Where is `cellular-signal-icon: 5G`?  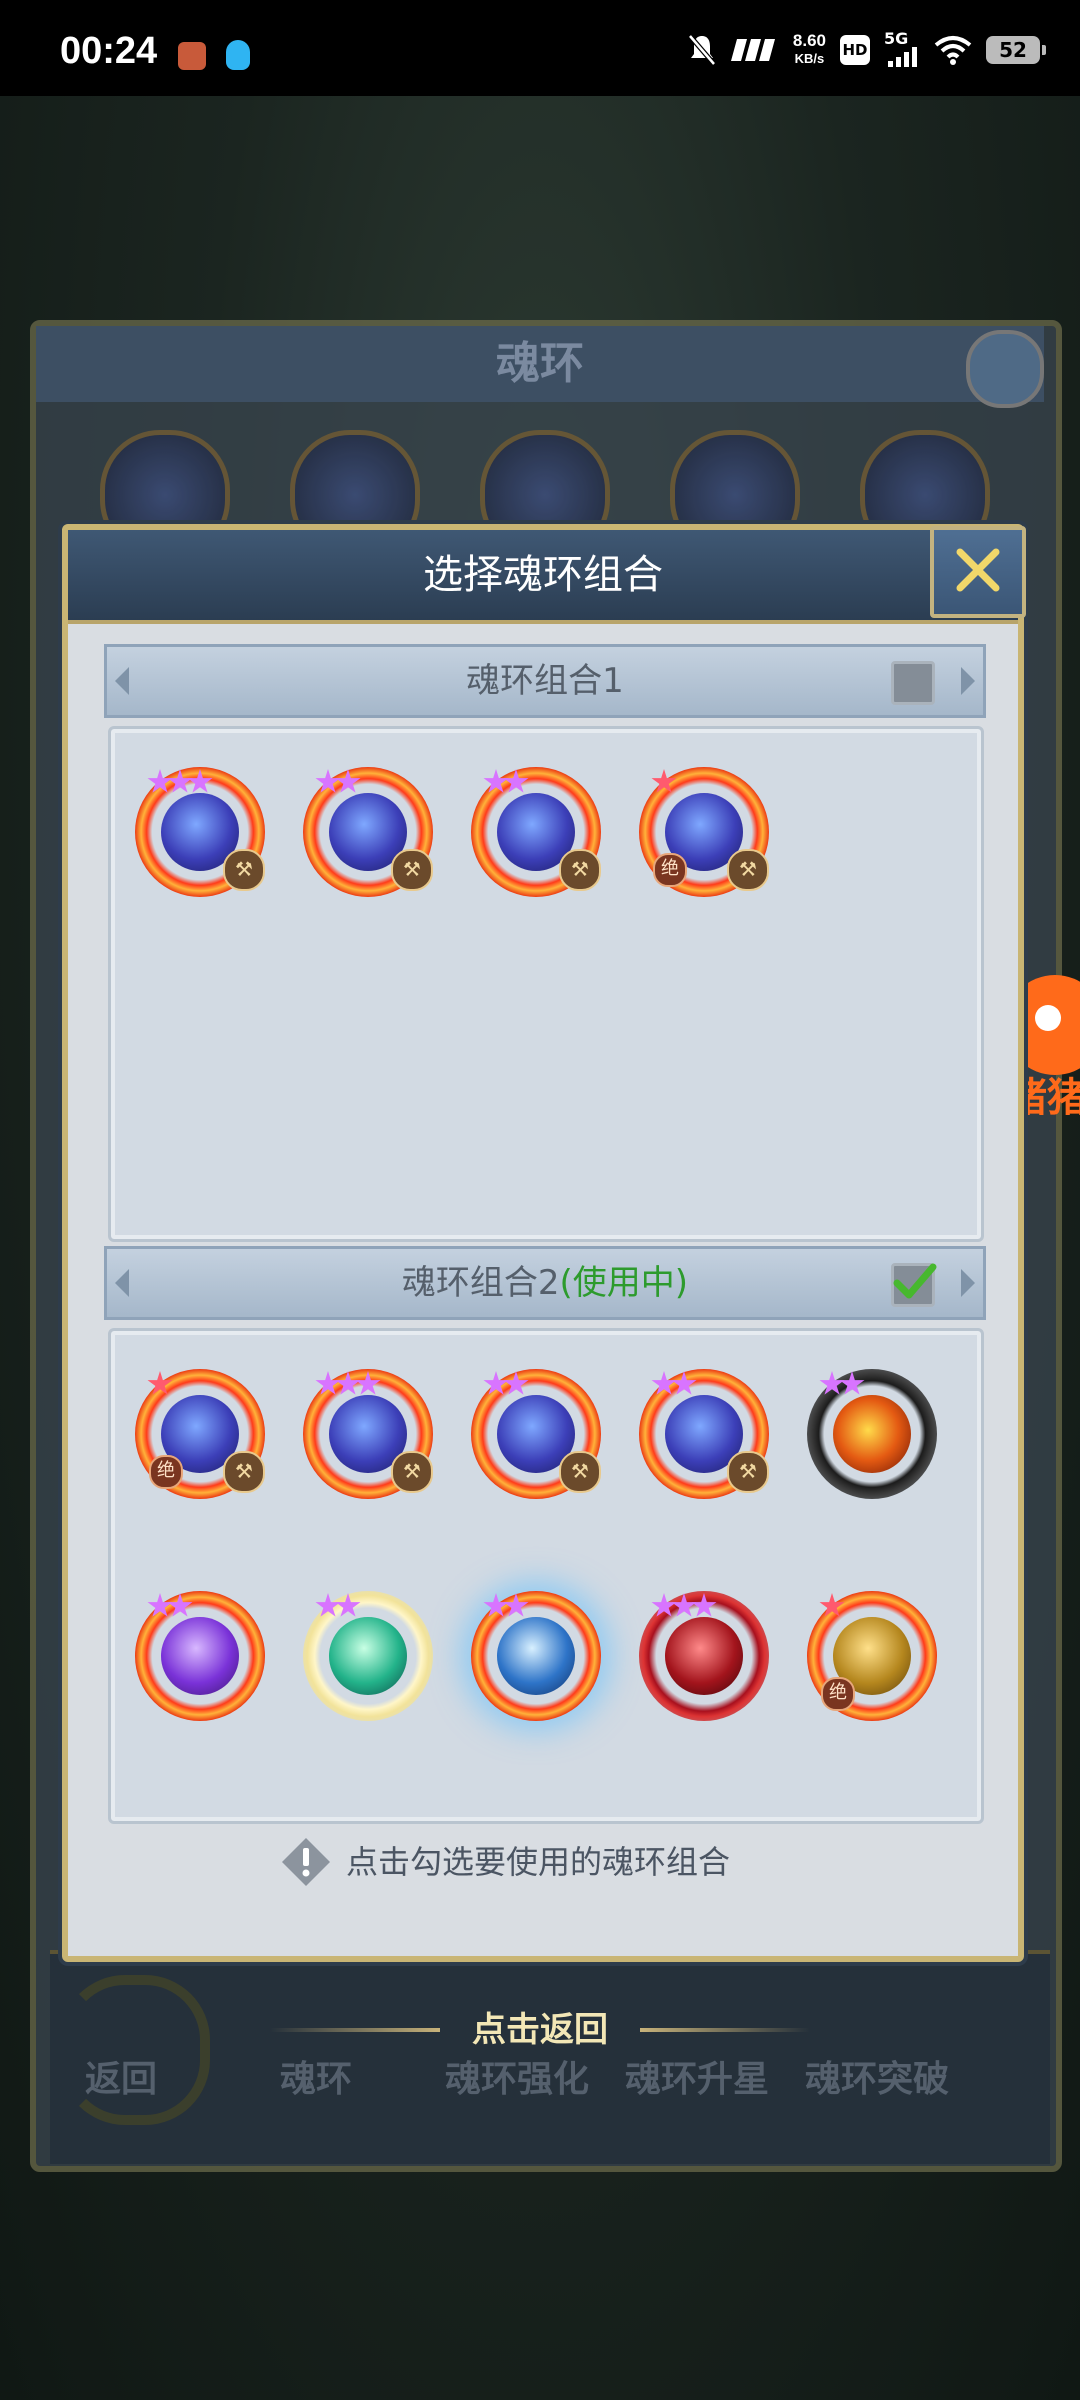
cellular-signal-icon: 5G is located at coordinates (902, 48).